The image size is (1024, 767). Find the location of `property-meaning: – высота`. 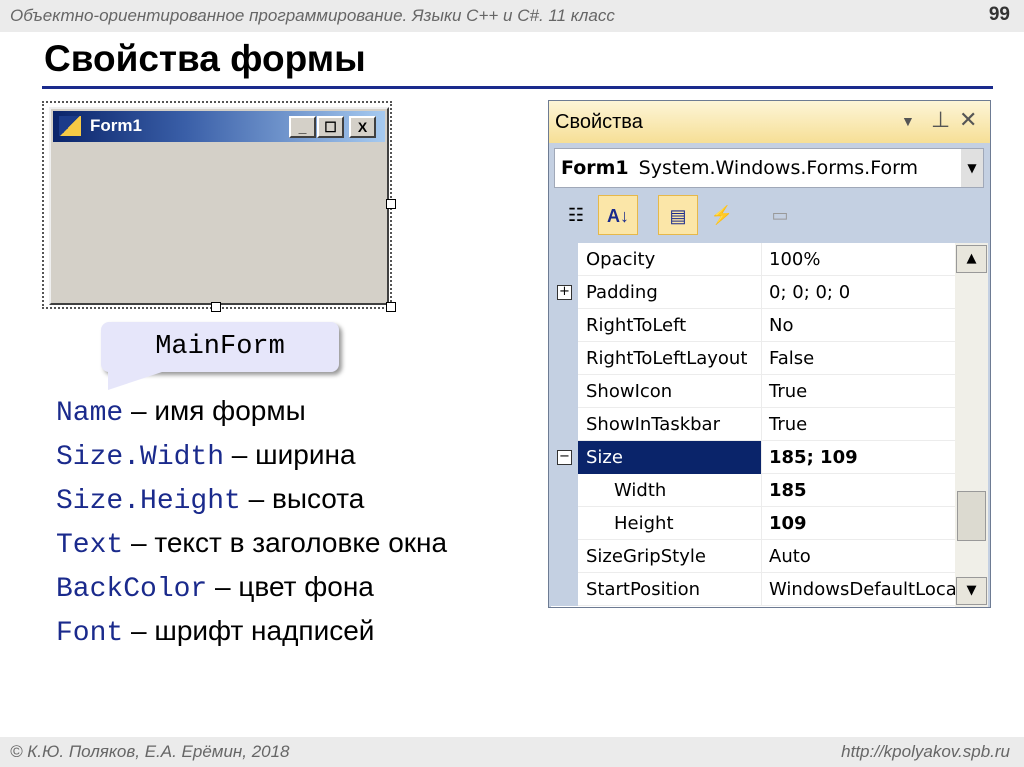

property-meaning: – высота is located at coordinates (302, 498).